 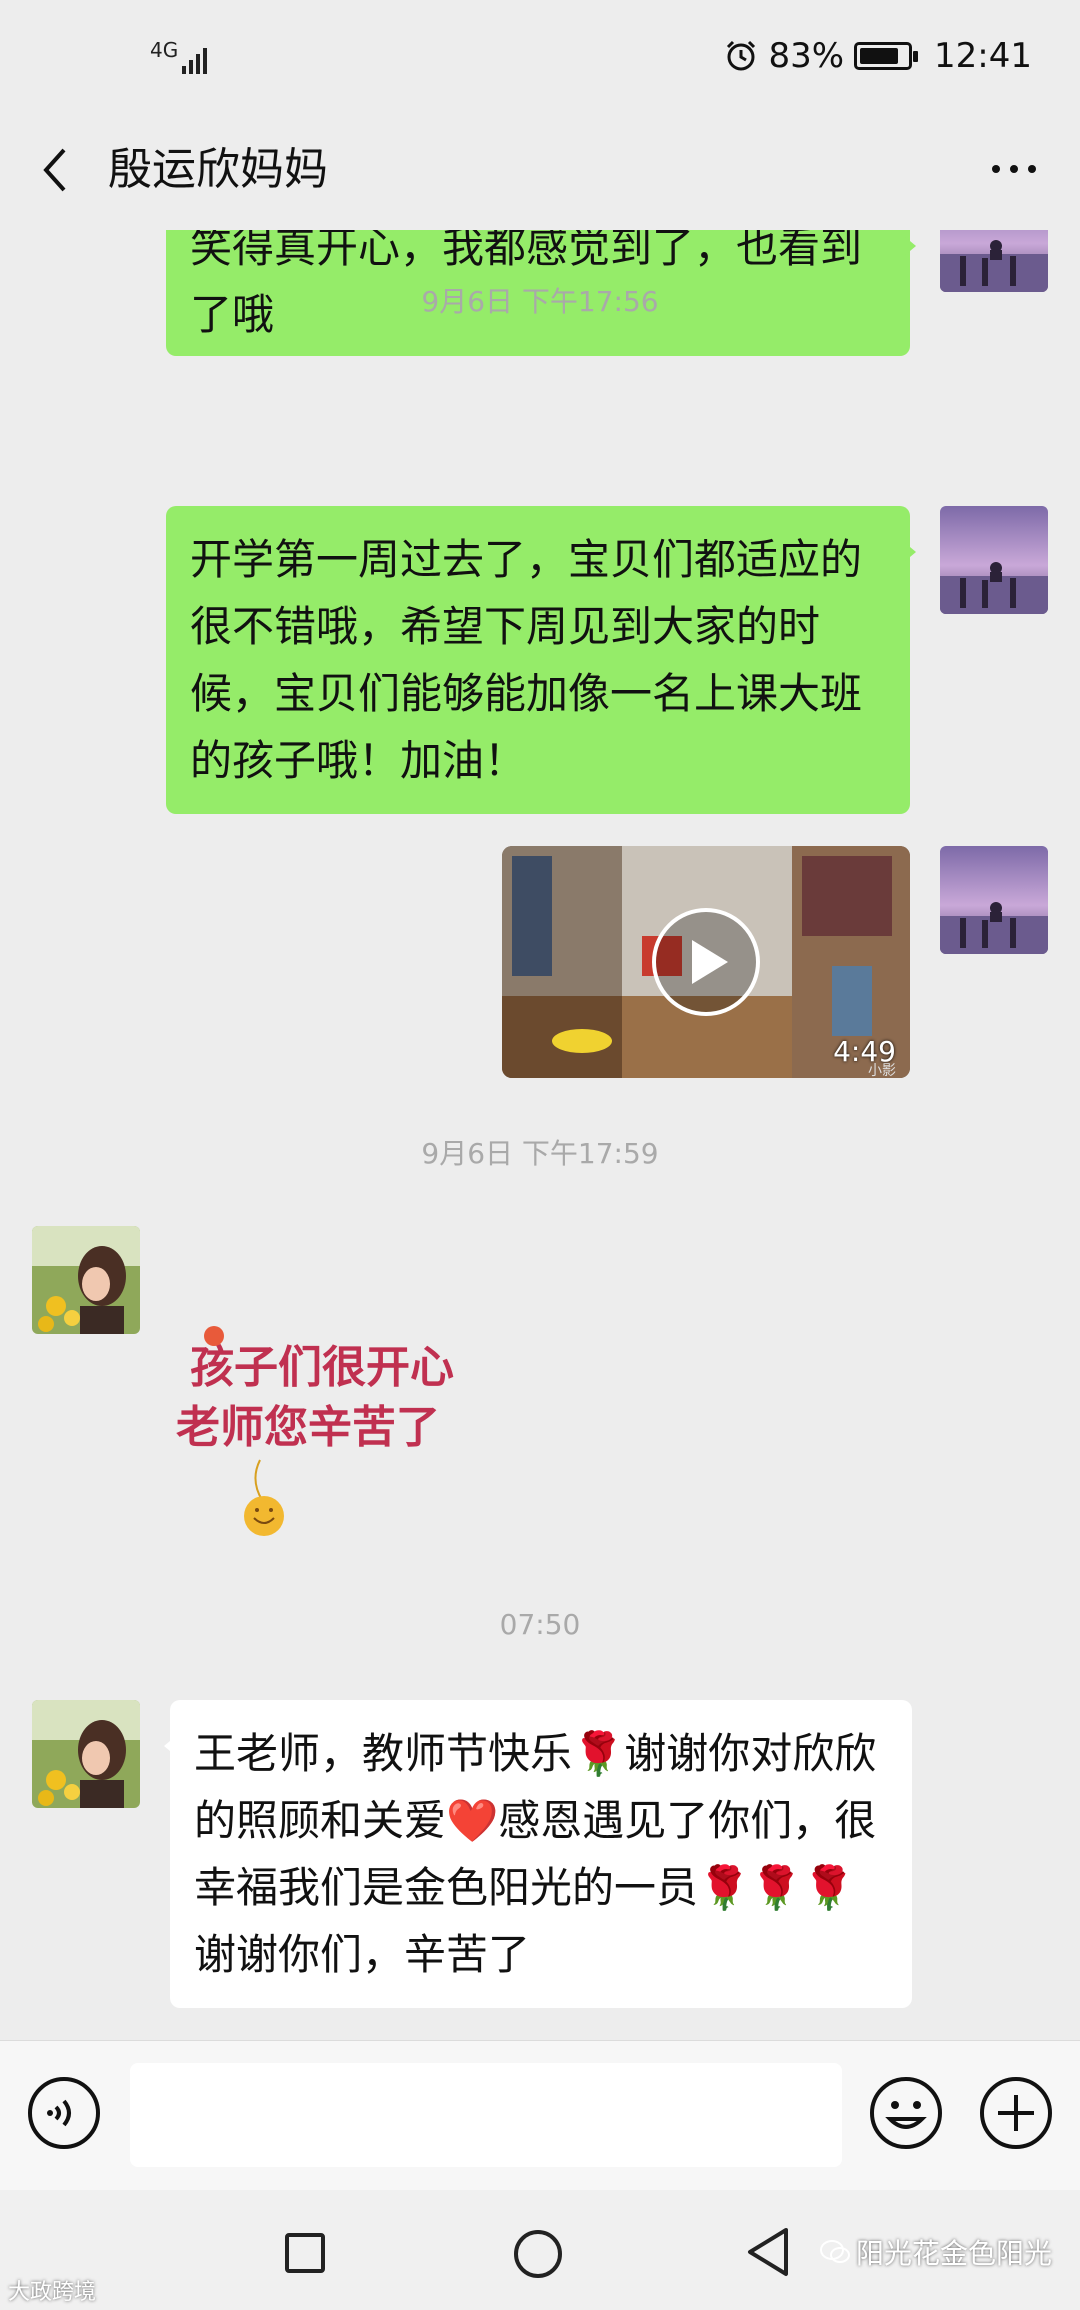 I want to click on battery-percent: 83%, so click(x=806, y=56).